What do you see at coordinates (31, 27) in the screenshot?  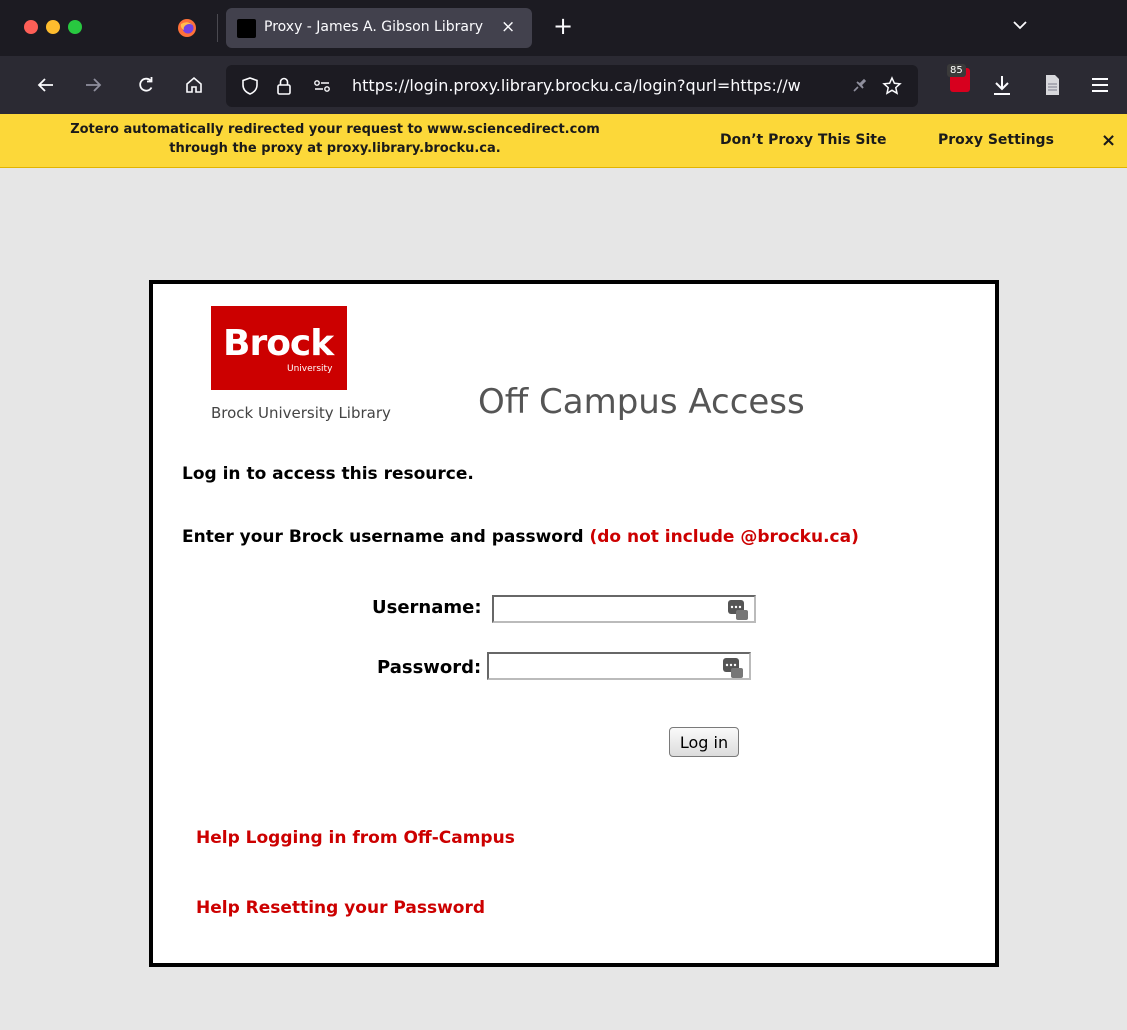 I see `window-close-button` at bounding box center [31, 27].